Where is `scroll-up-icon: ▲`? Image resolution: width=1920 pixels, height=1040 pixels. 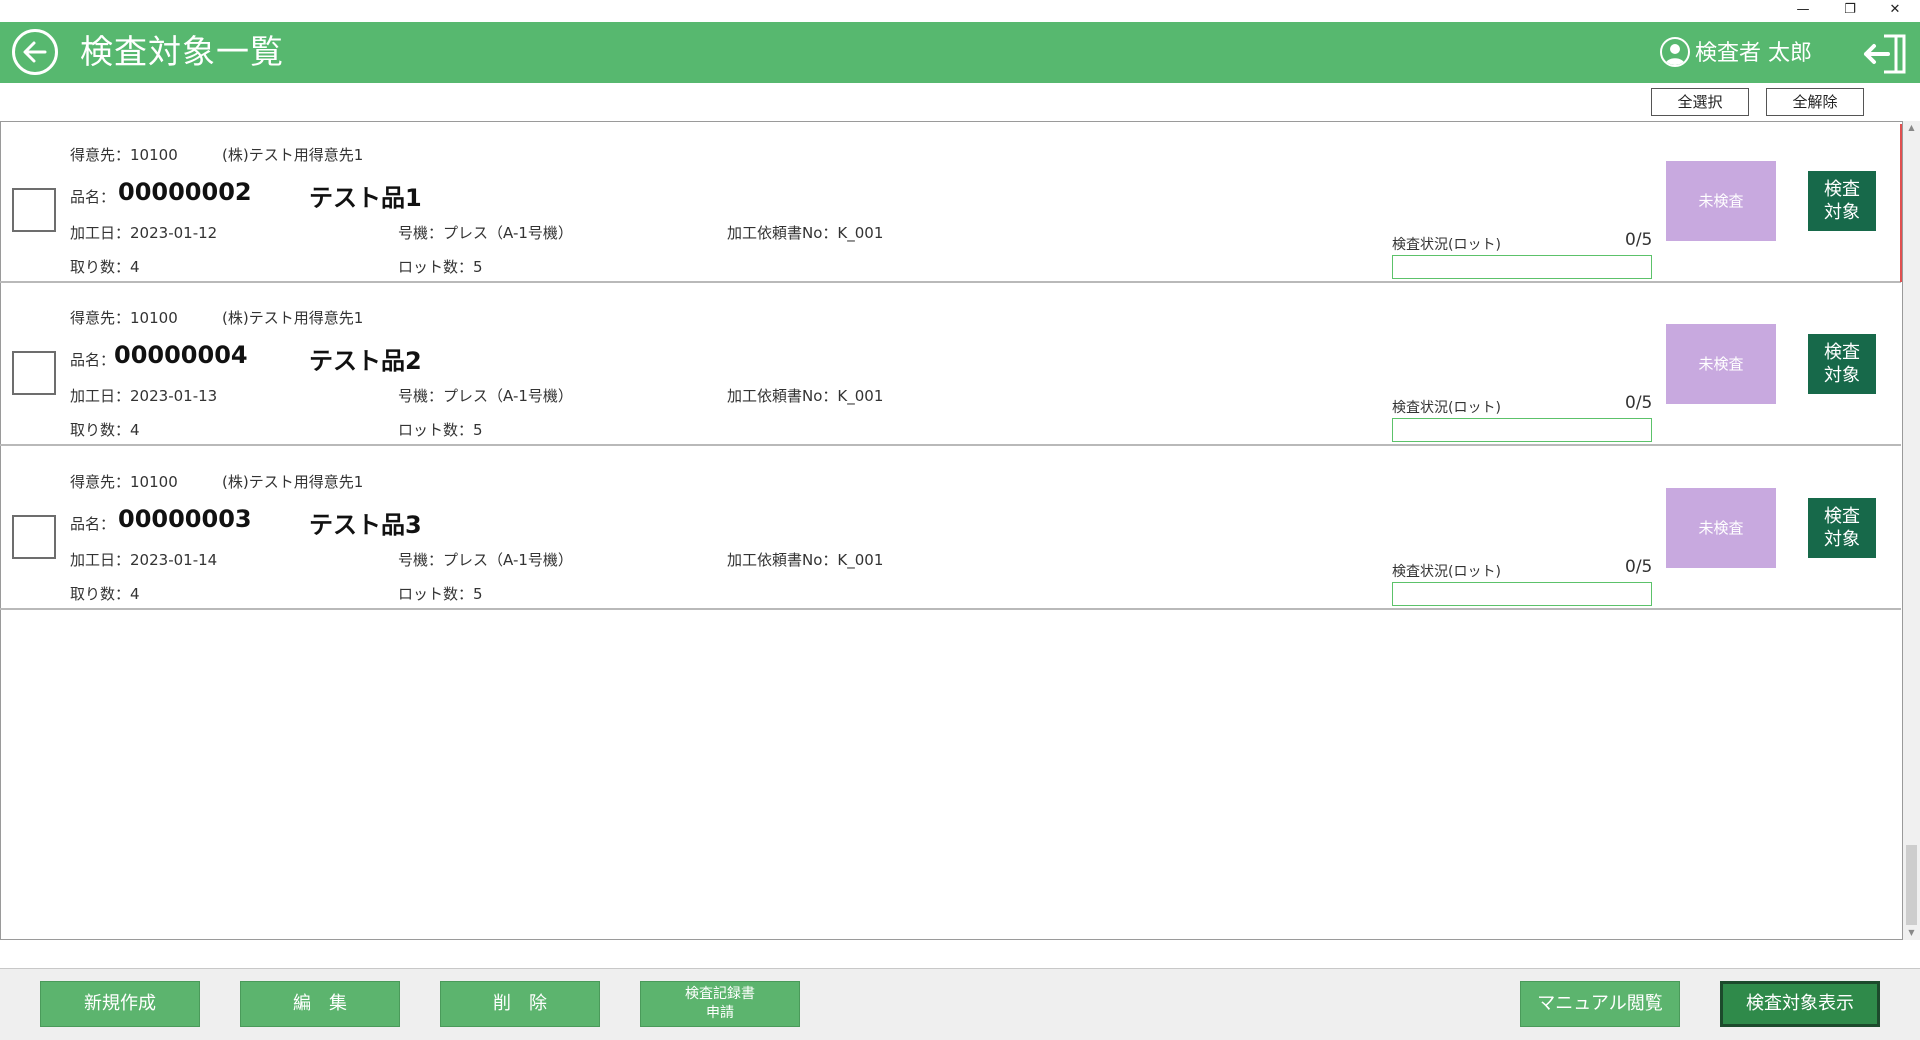 scroll-up-icon: ▲ is located at coordinates (1911, 128).